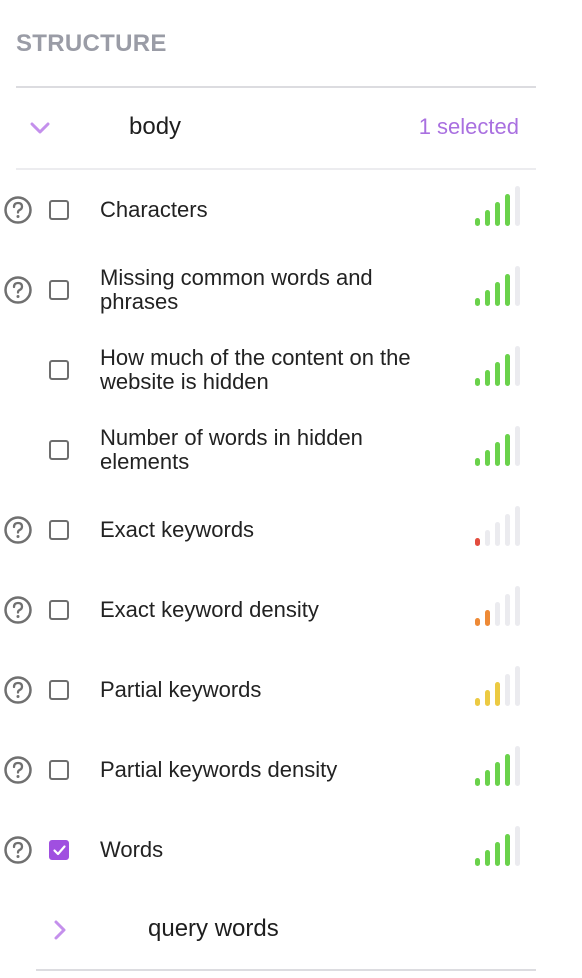 The image size is (582, 978). Describe the element at coordinates (236, 289) in the screenshot. I see `item-label: Missing common words and phrases` at that location.